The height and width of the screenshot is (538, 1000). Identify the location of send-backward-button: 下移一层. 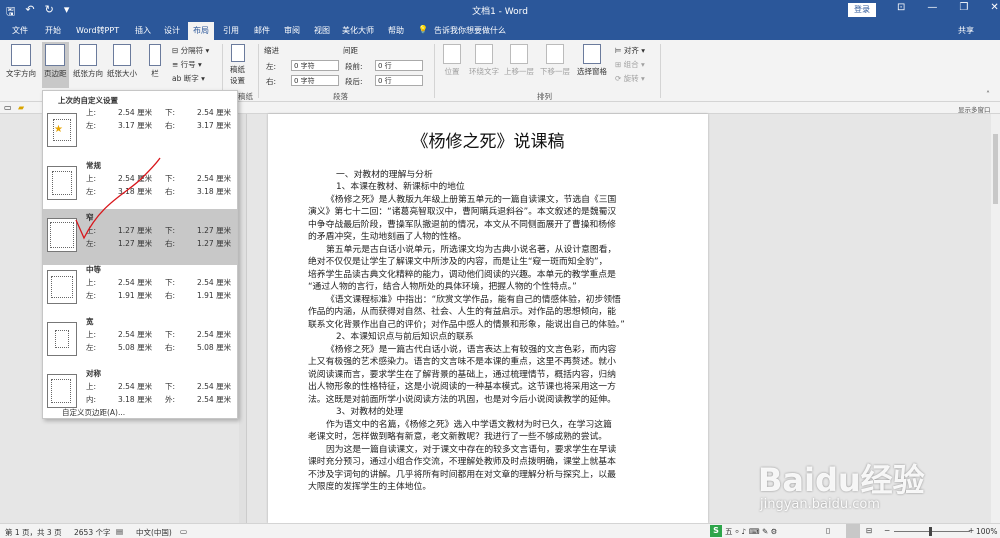
(555, 60).